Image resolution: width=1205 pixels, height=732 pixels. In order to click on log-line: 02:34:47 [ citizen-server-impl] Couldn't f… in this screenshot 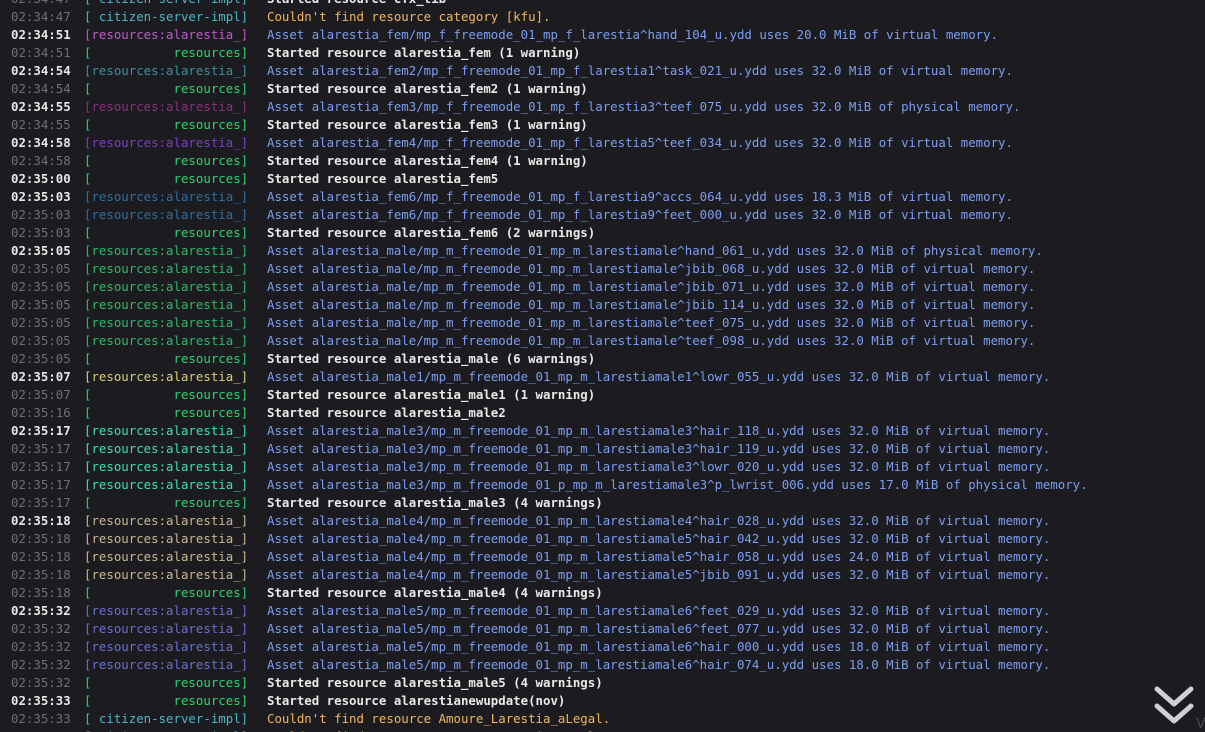, I will do `click(608, 17)`.